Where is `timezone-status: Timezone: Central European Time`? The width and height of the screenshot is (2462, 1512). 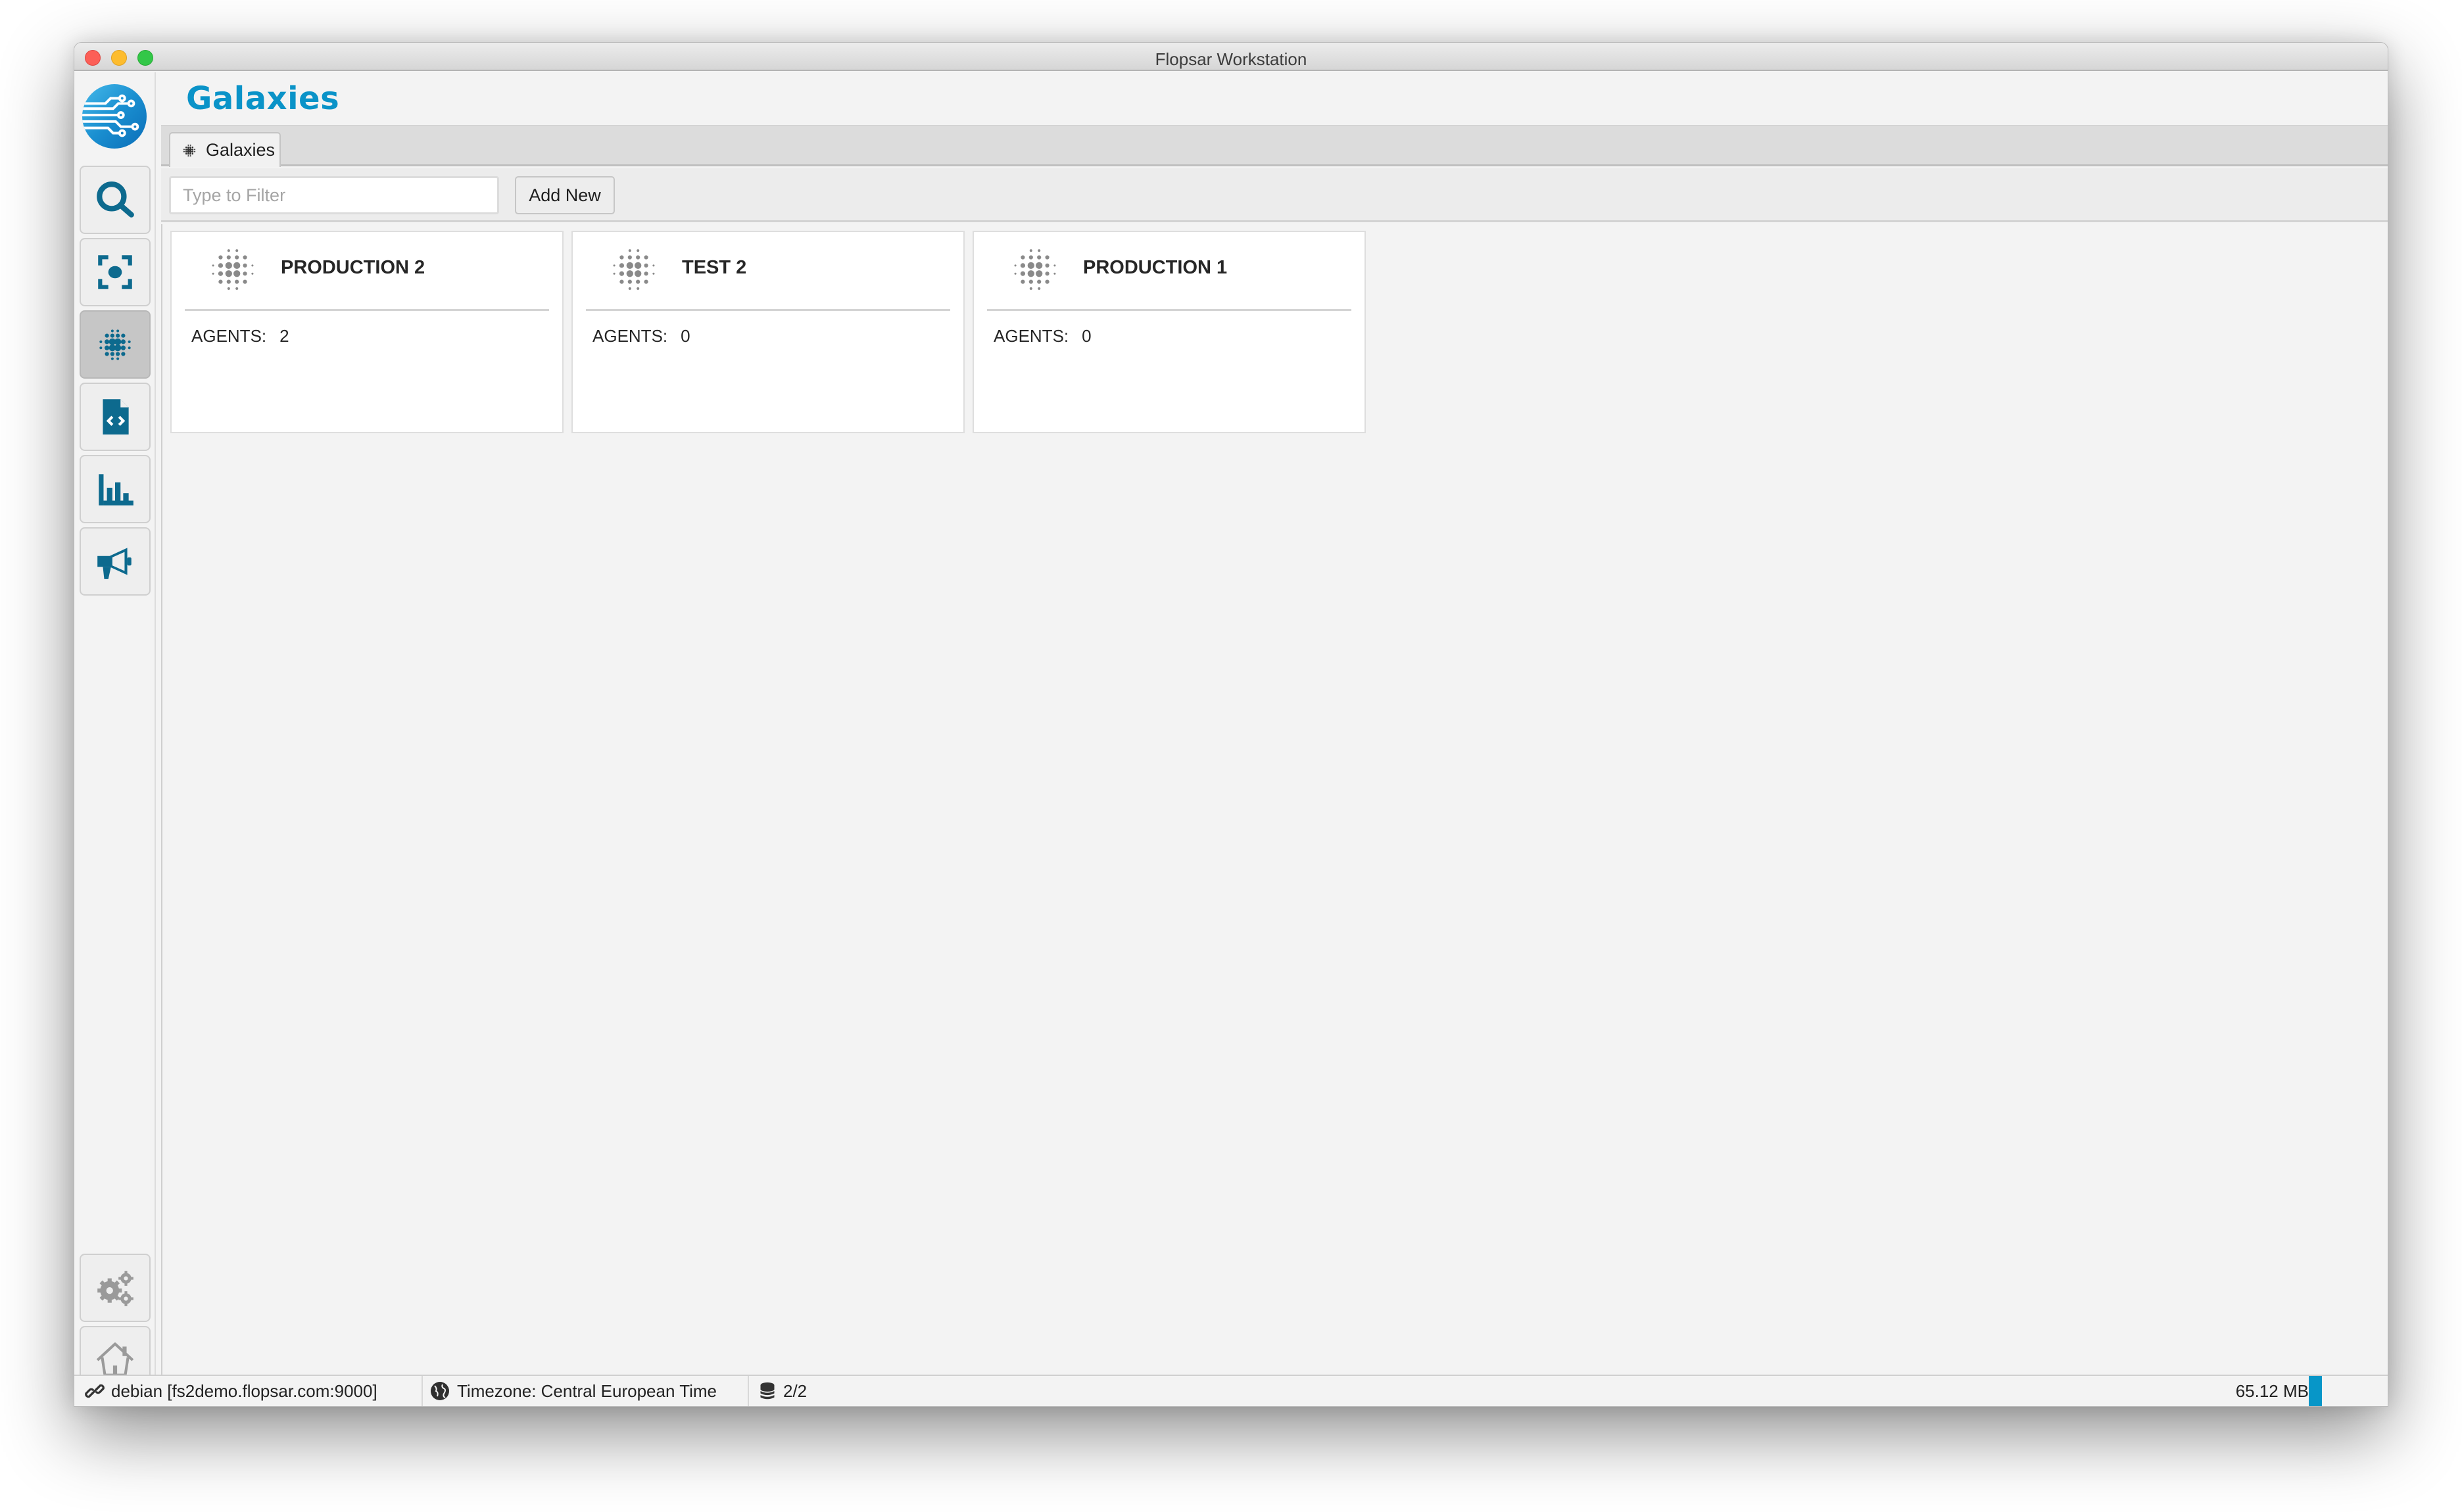
timezone-status: Timezone: Central European Time is located at coordinates (573, 1391).